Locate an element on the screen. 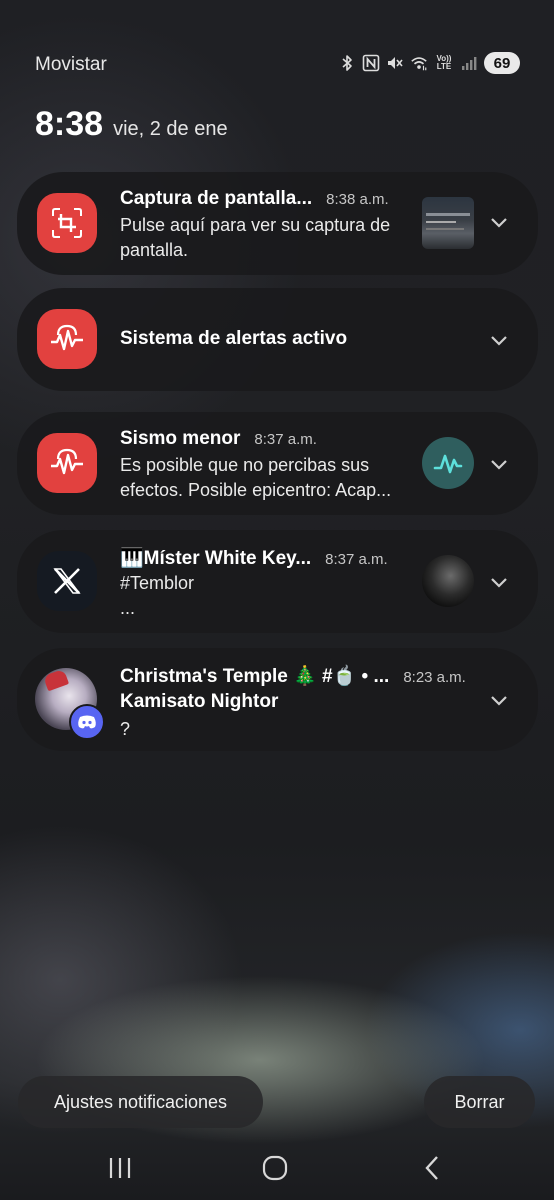 This screenshot has height=1200, width=554. notification-time: 8:23 a.m. is located at coordinates (434, 677).